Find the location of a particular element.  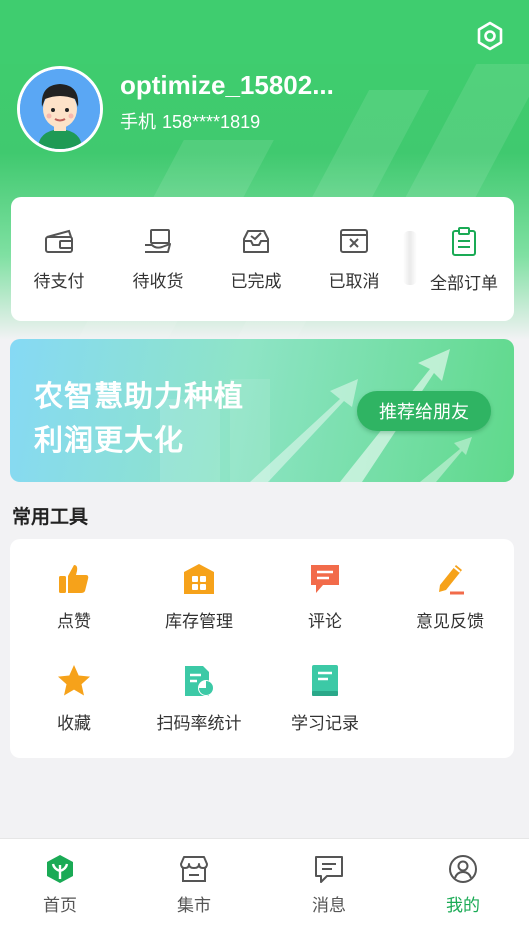

comment-icon is located at coordinates (325, 579).